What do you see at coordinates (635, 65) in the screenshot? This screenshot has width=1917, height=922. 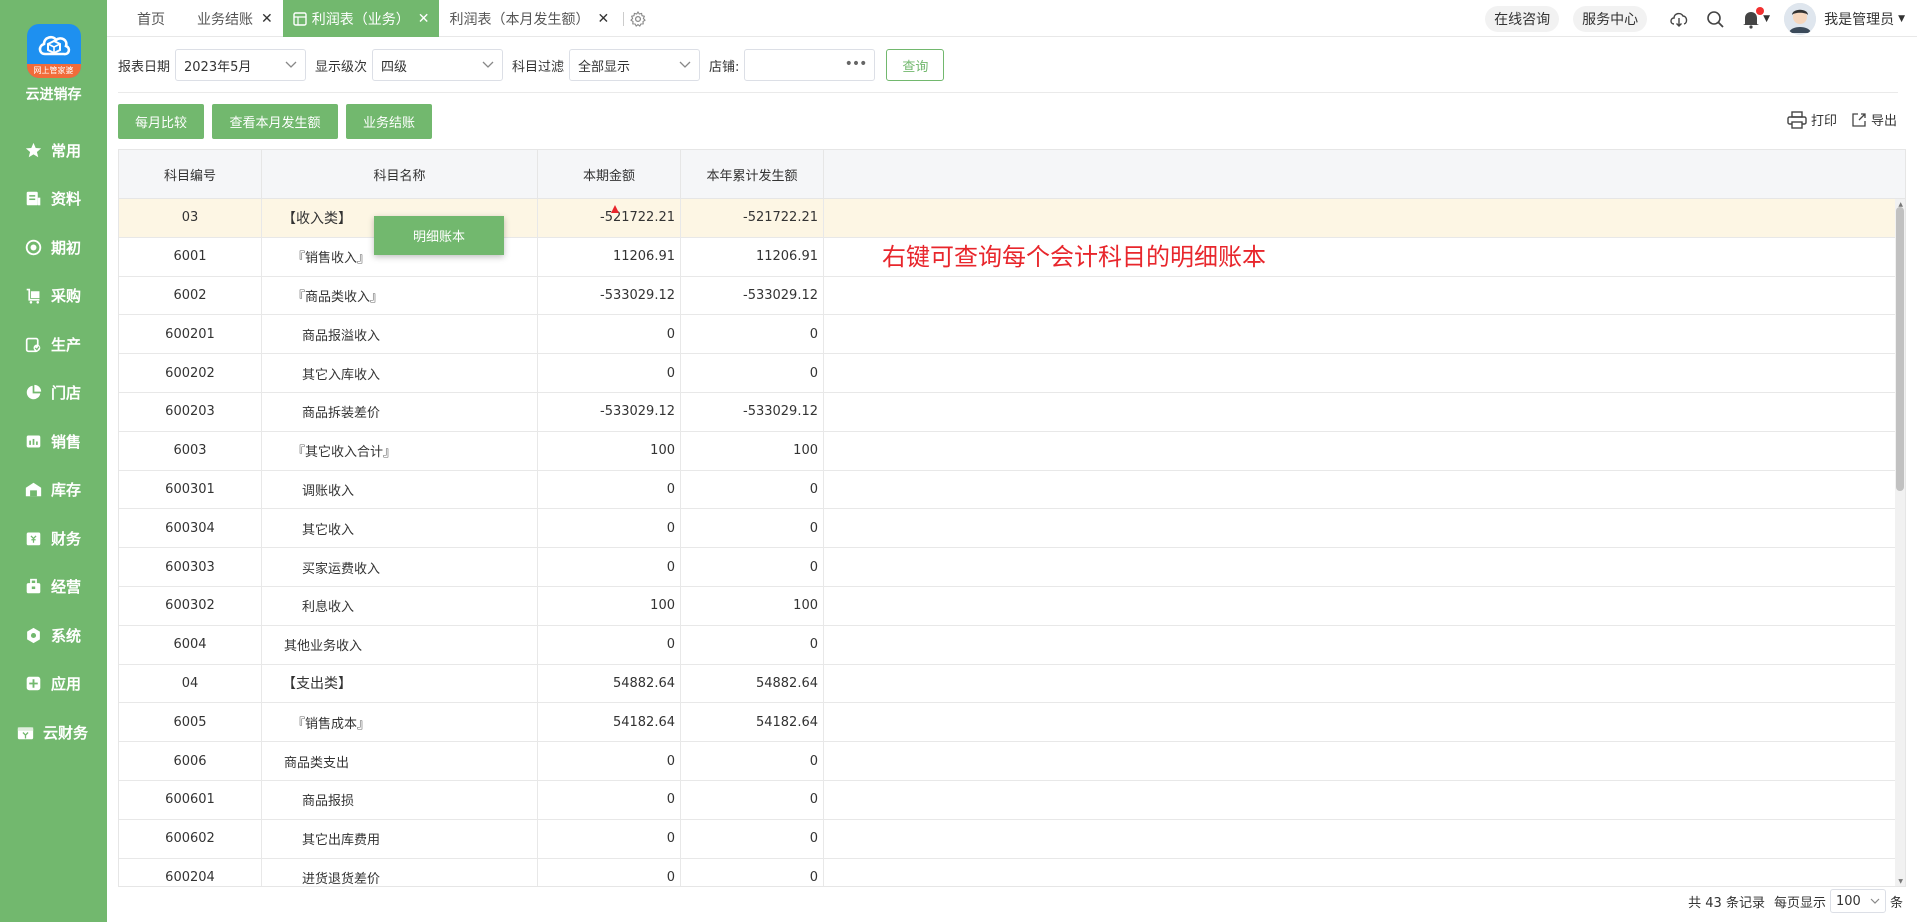 I see `subject-filter-select: 全部显示` at bounding box center [635, 65].